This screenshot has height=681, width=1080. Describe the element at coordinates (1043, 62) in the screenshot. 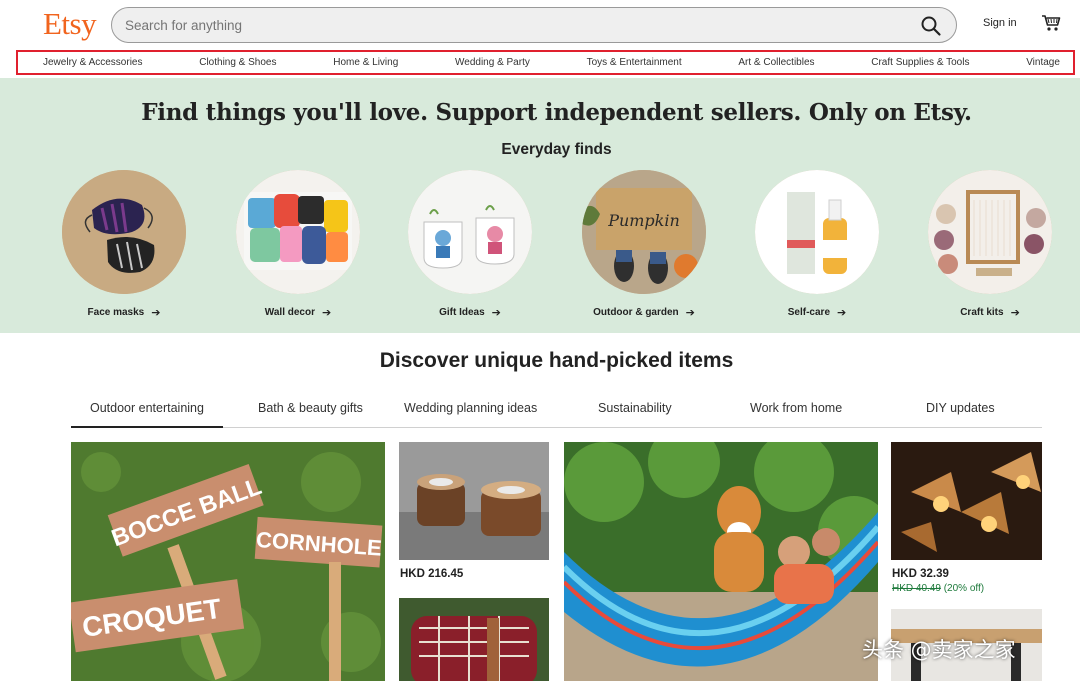

I see `category-vintage: Vintage` at that location.